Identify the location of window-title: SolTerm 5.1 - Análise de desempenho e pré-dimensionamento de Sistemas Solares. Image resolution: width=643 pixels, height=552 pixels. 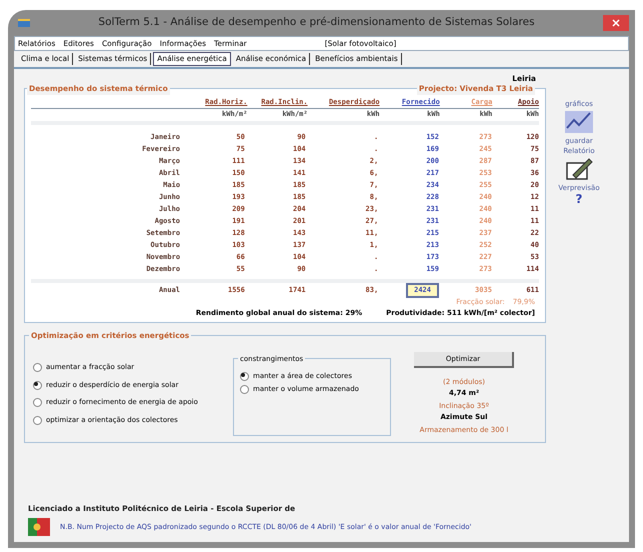
(316, 22).